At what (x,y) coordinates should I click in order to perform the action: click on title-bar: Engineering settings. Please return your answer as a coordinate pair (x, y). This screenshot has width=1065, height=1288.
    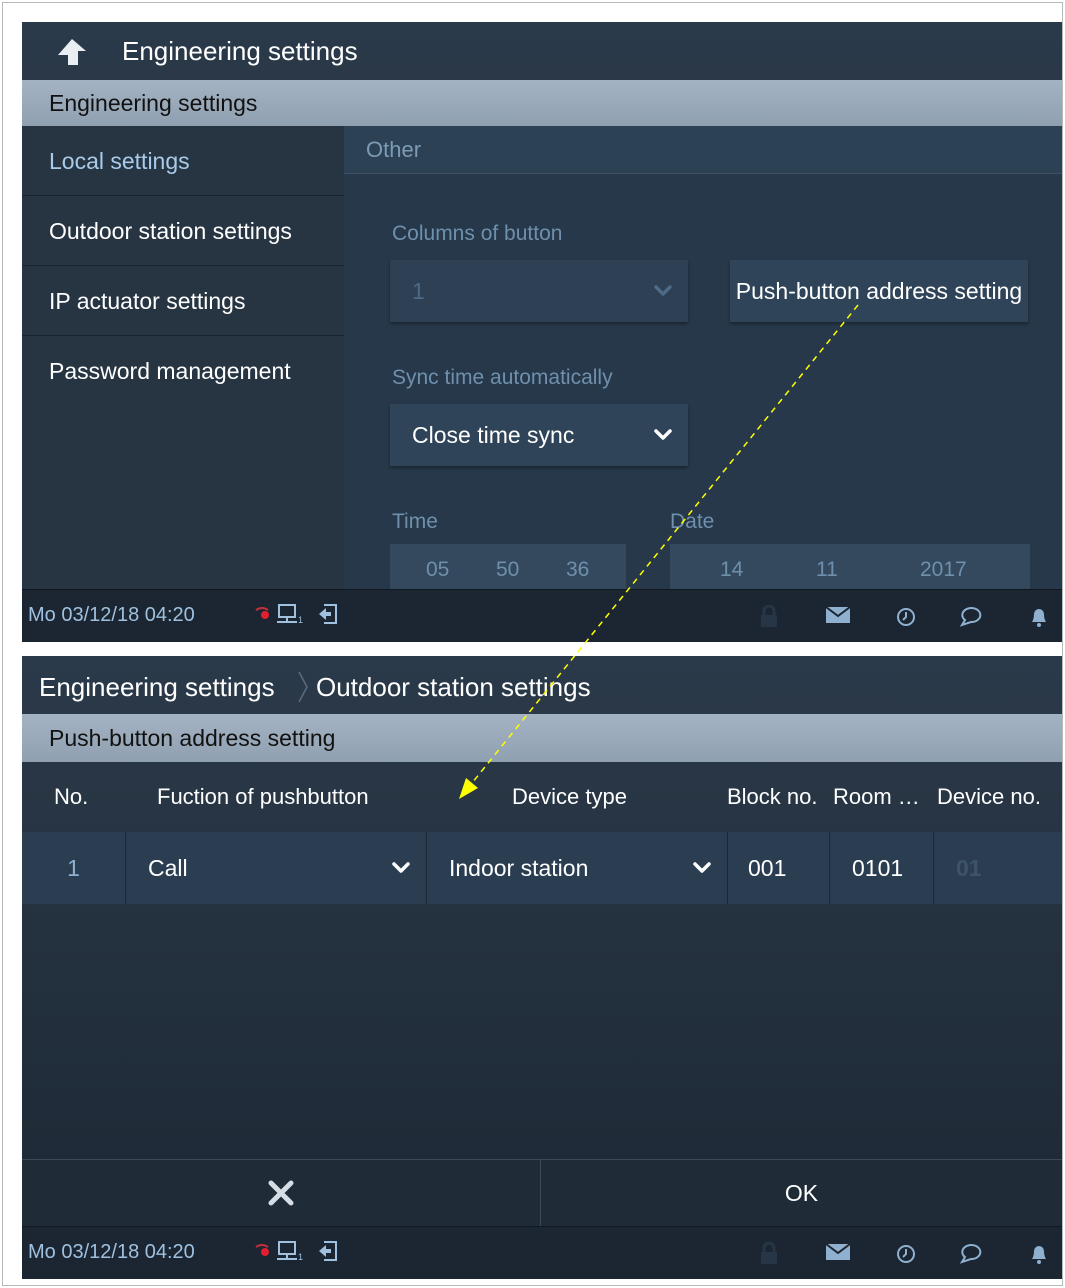
    Looking at the image, I should click on (542, 51).